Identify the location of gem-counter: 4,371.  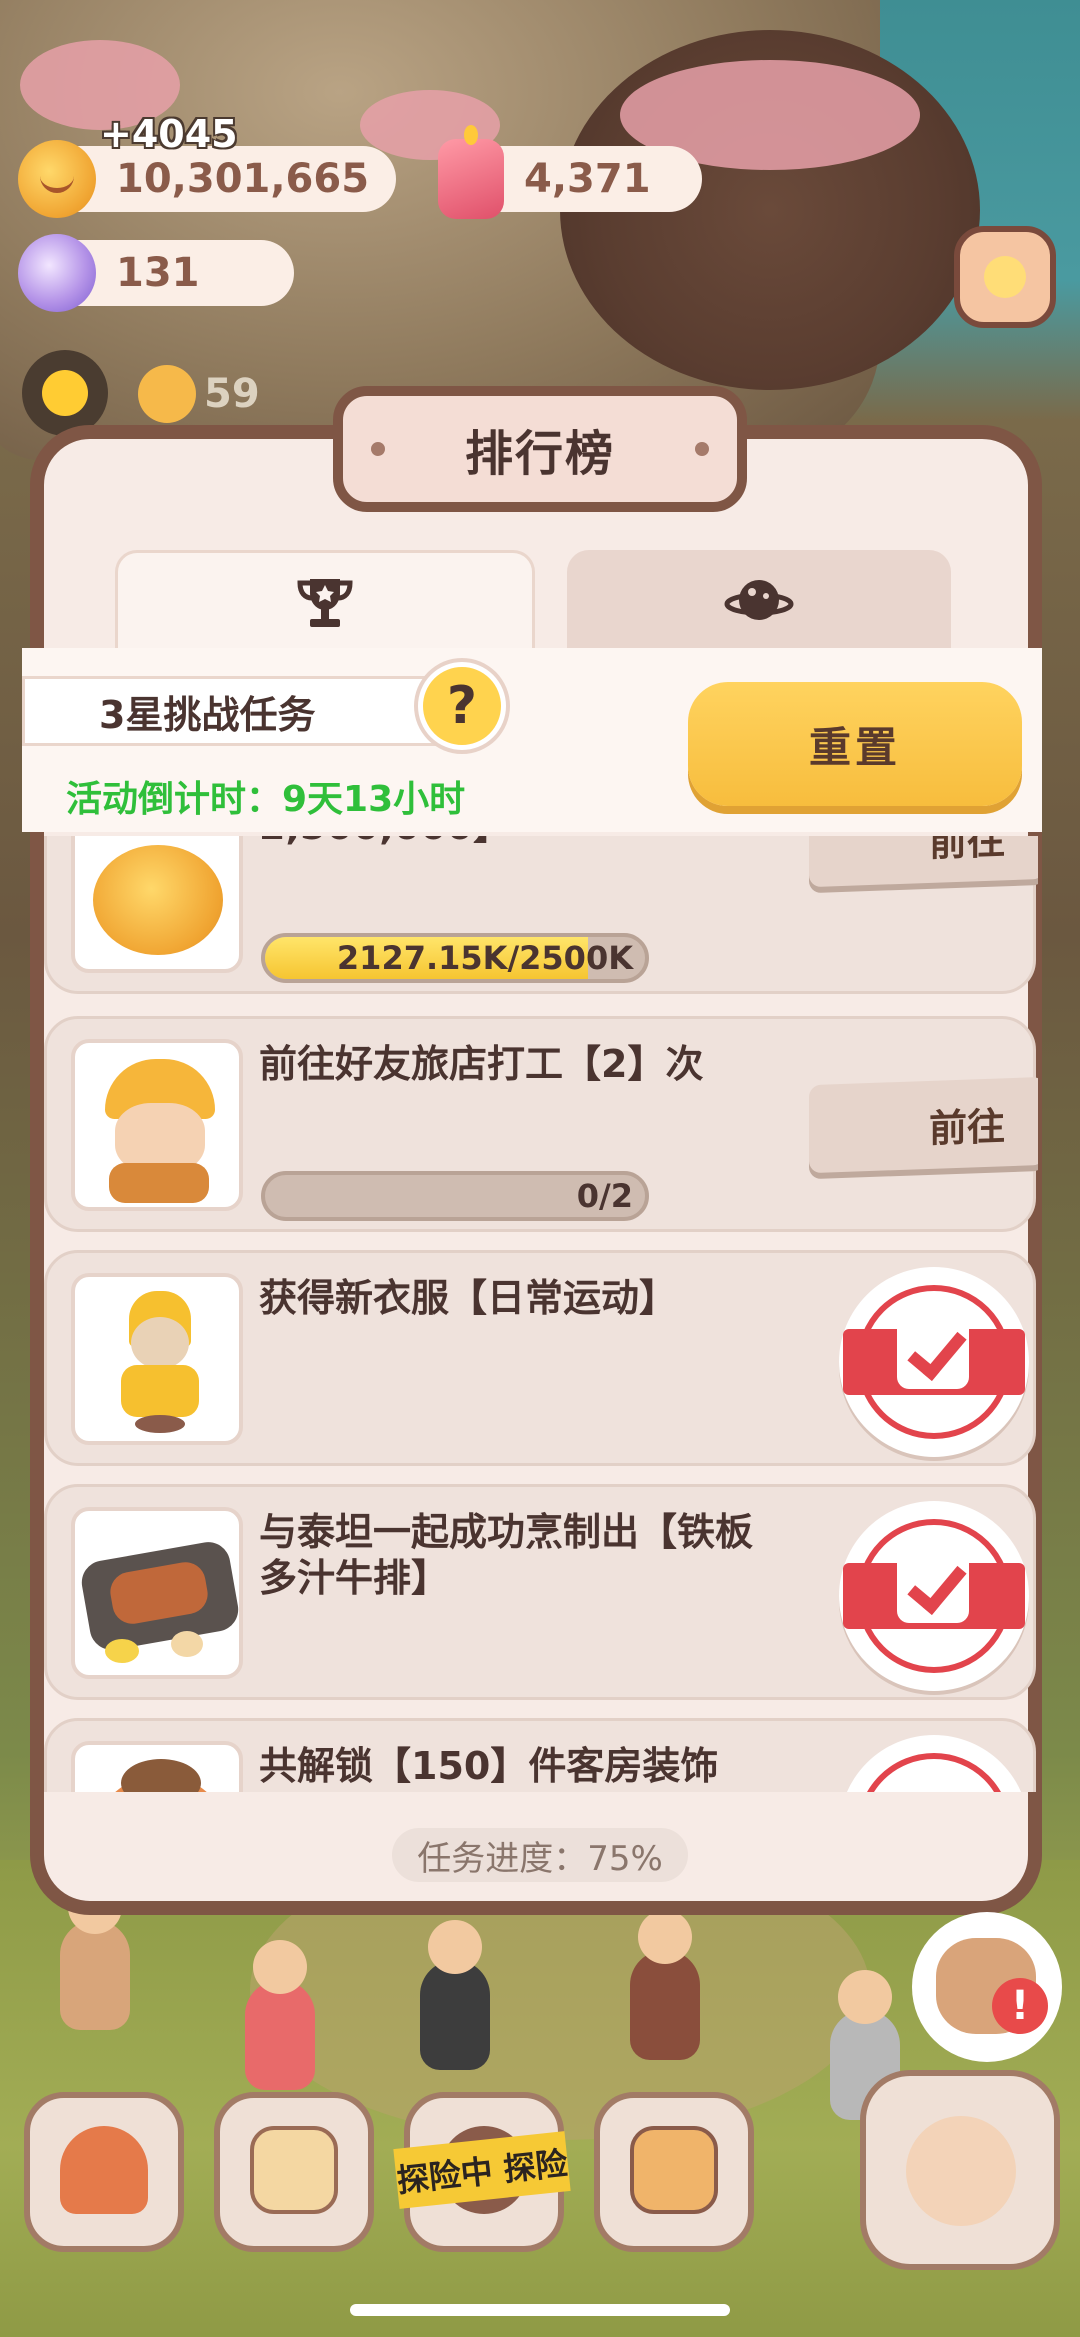
(570, 172).